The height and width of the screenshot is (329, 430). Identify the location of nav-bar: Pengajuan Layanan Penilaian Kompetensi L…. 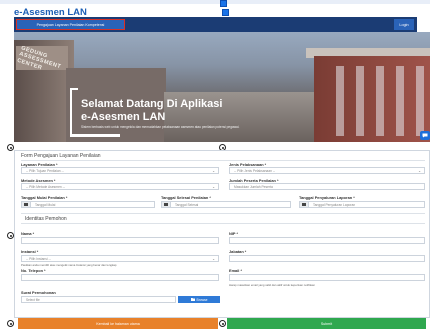
(215, 24).